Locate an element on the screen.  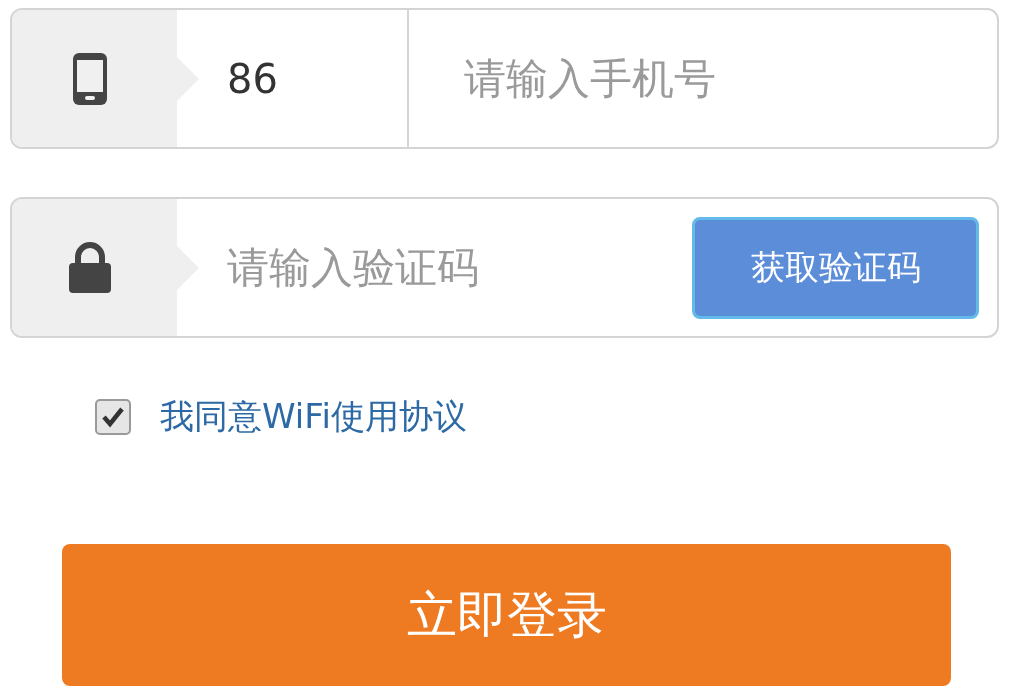
phone-input: 请输入手机号 is located at coordinates (703, 78).